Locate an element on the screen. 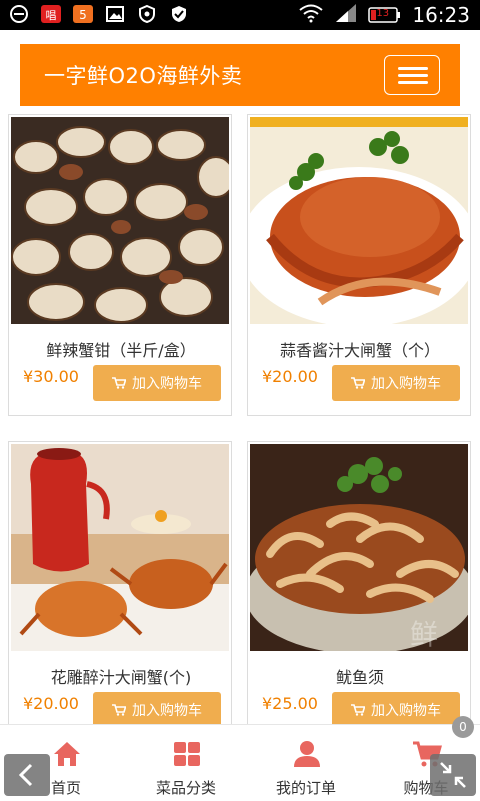 The height and width of the screenshot is (801, 480). product-image-garlic-crab is located at coordinates (359, 220).